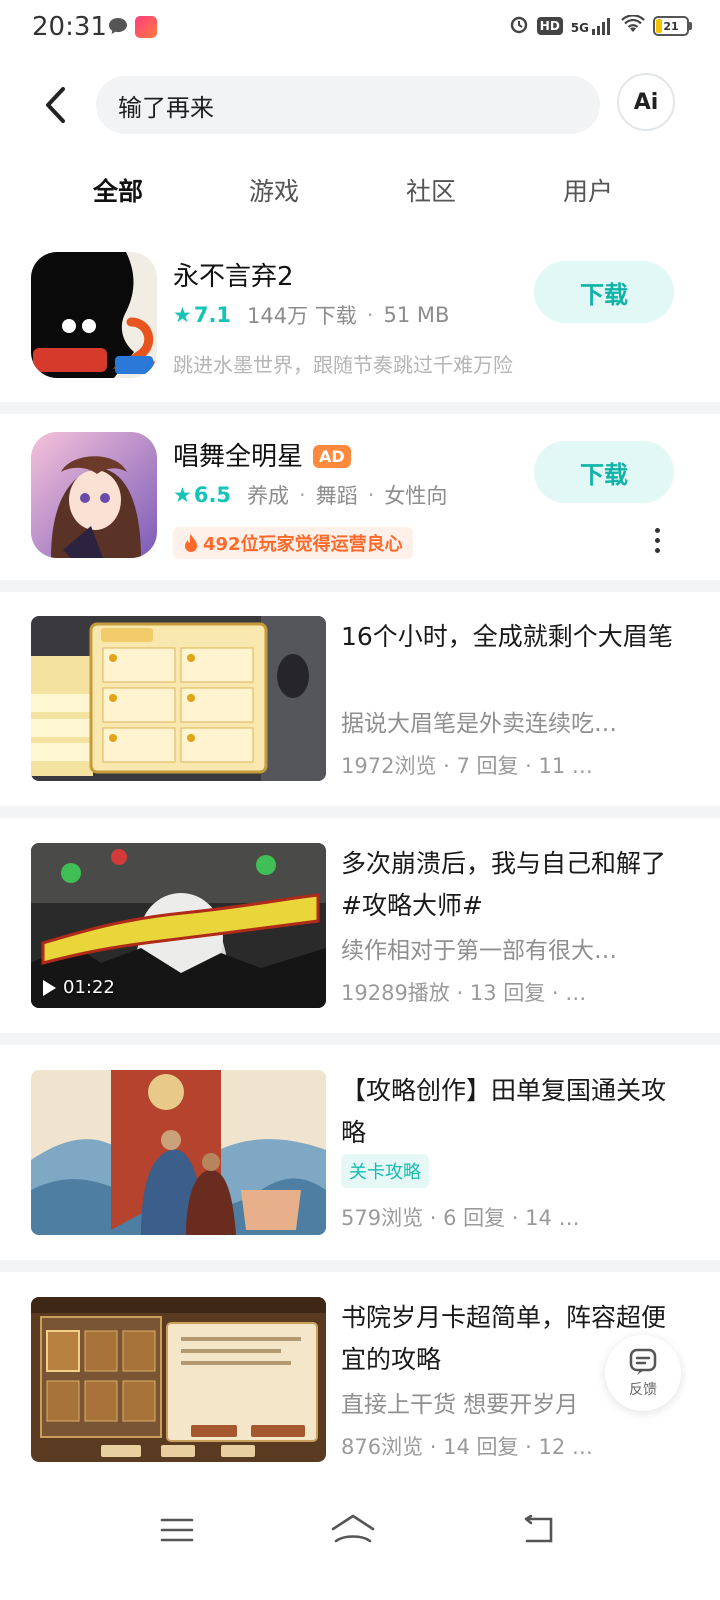 This screenshot has width=720, height=1600. What do you see at coordinates (238, 457) in the screenshot?
I see `app-title: 唱舞全明星` at bounding box center [238, 457].